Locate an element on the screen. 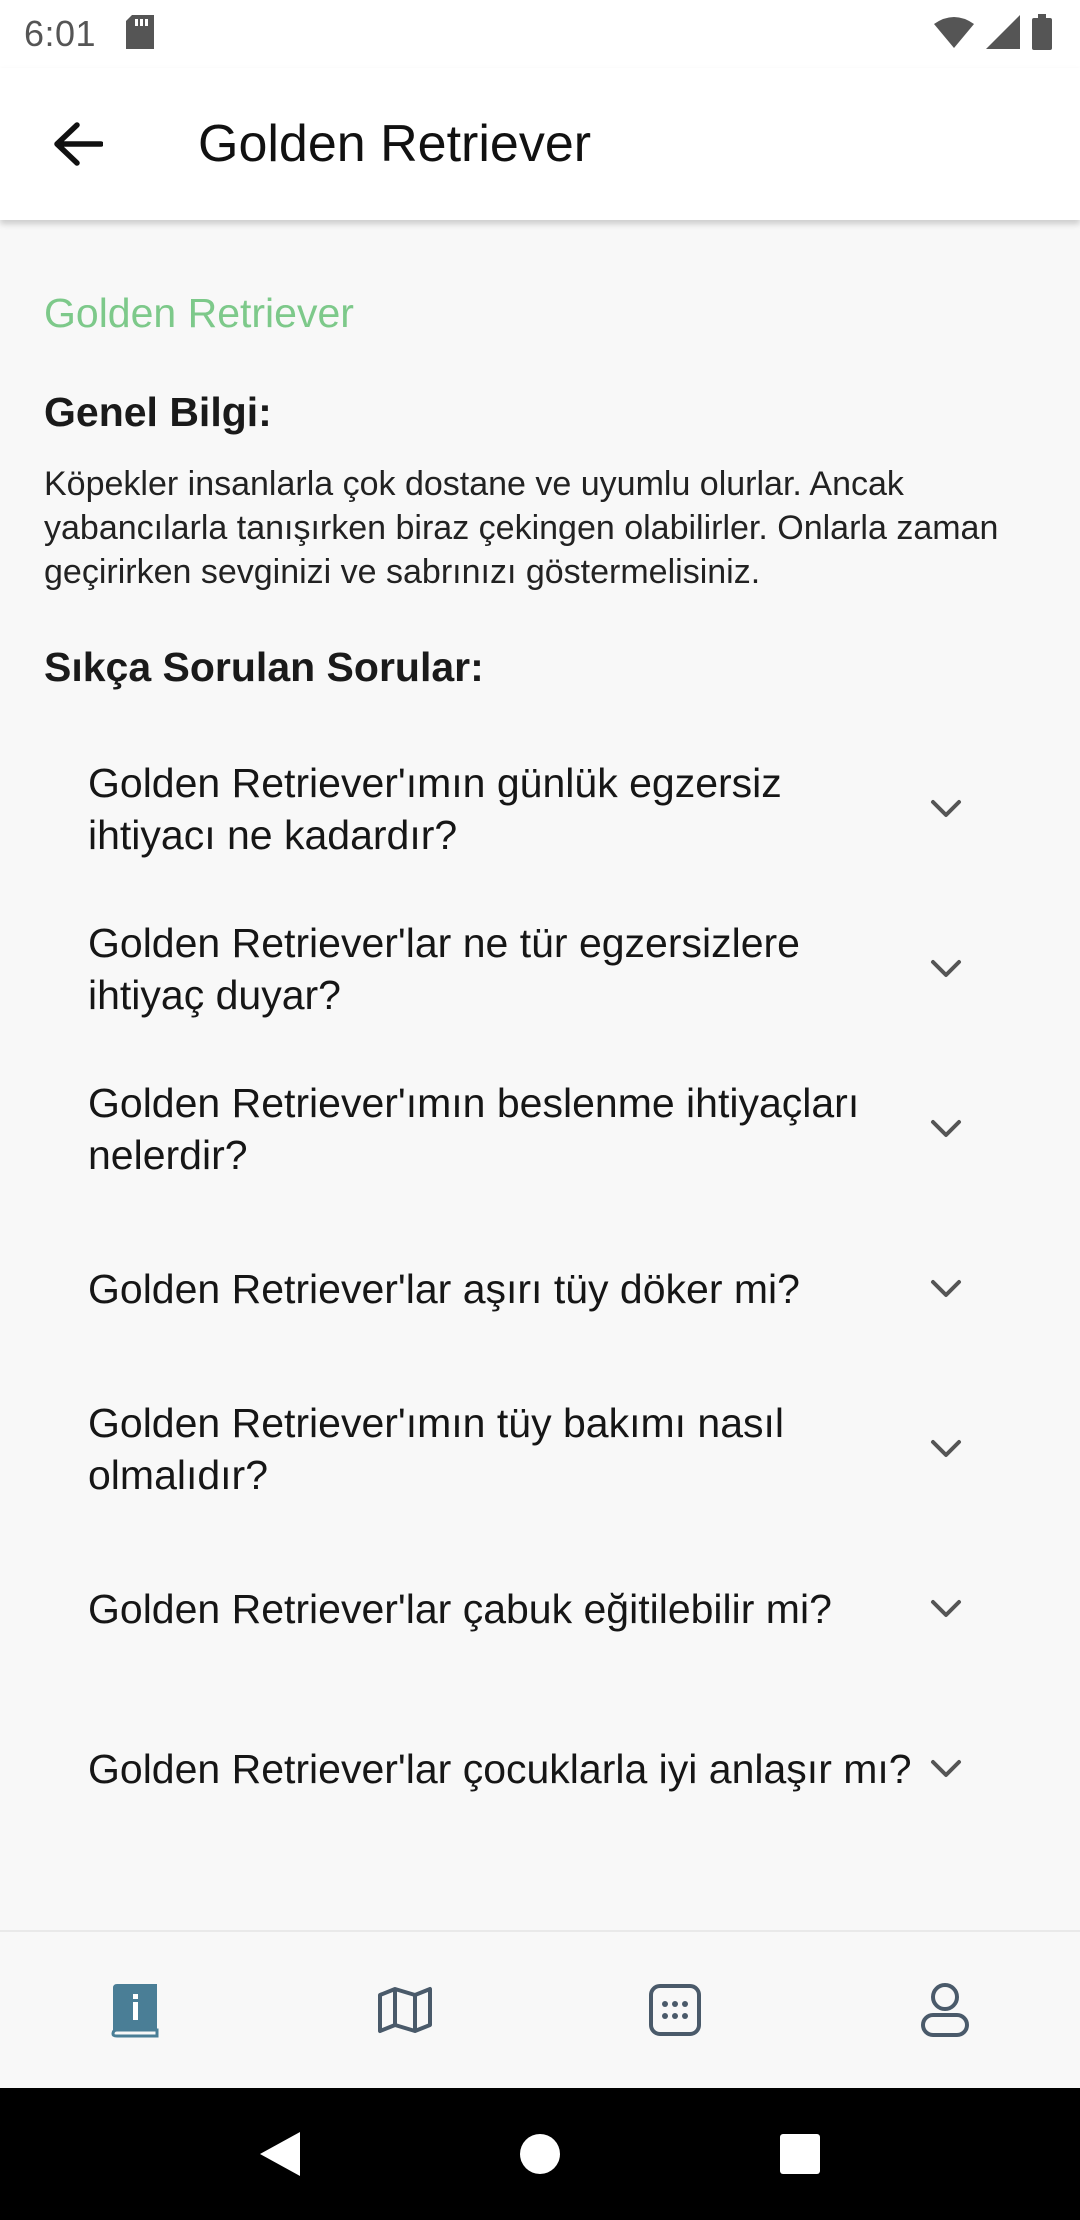  square-recents-icon is located at coordinates (800, 2154).